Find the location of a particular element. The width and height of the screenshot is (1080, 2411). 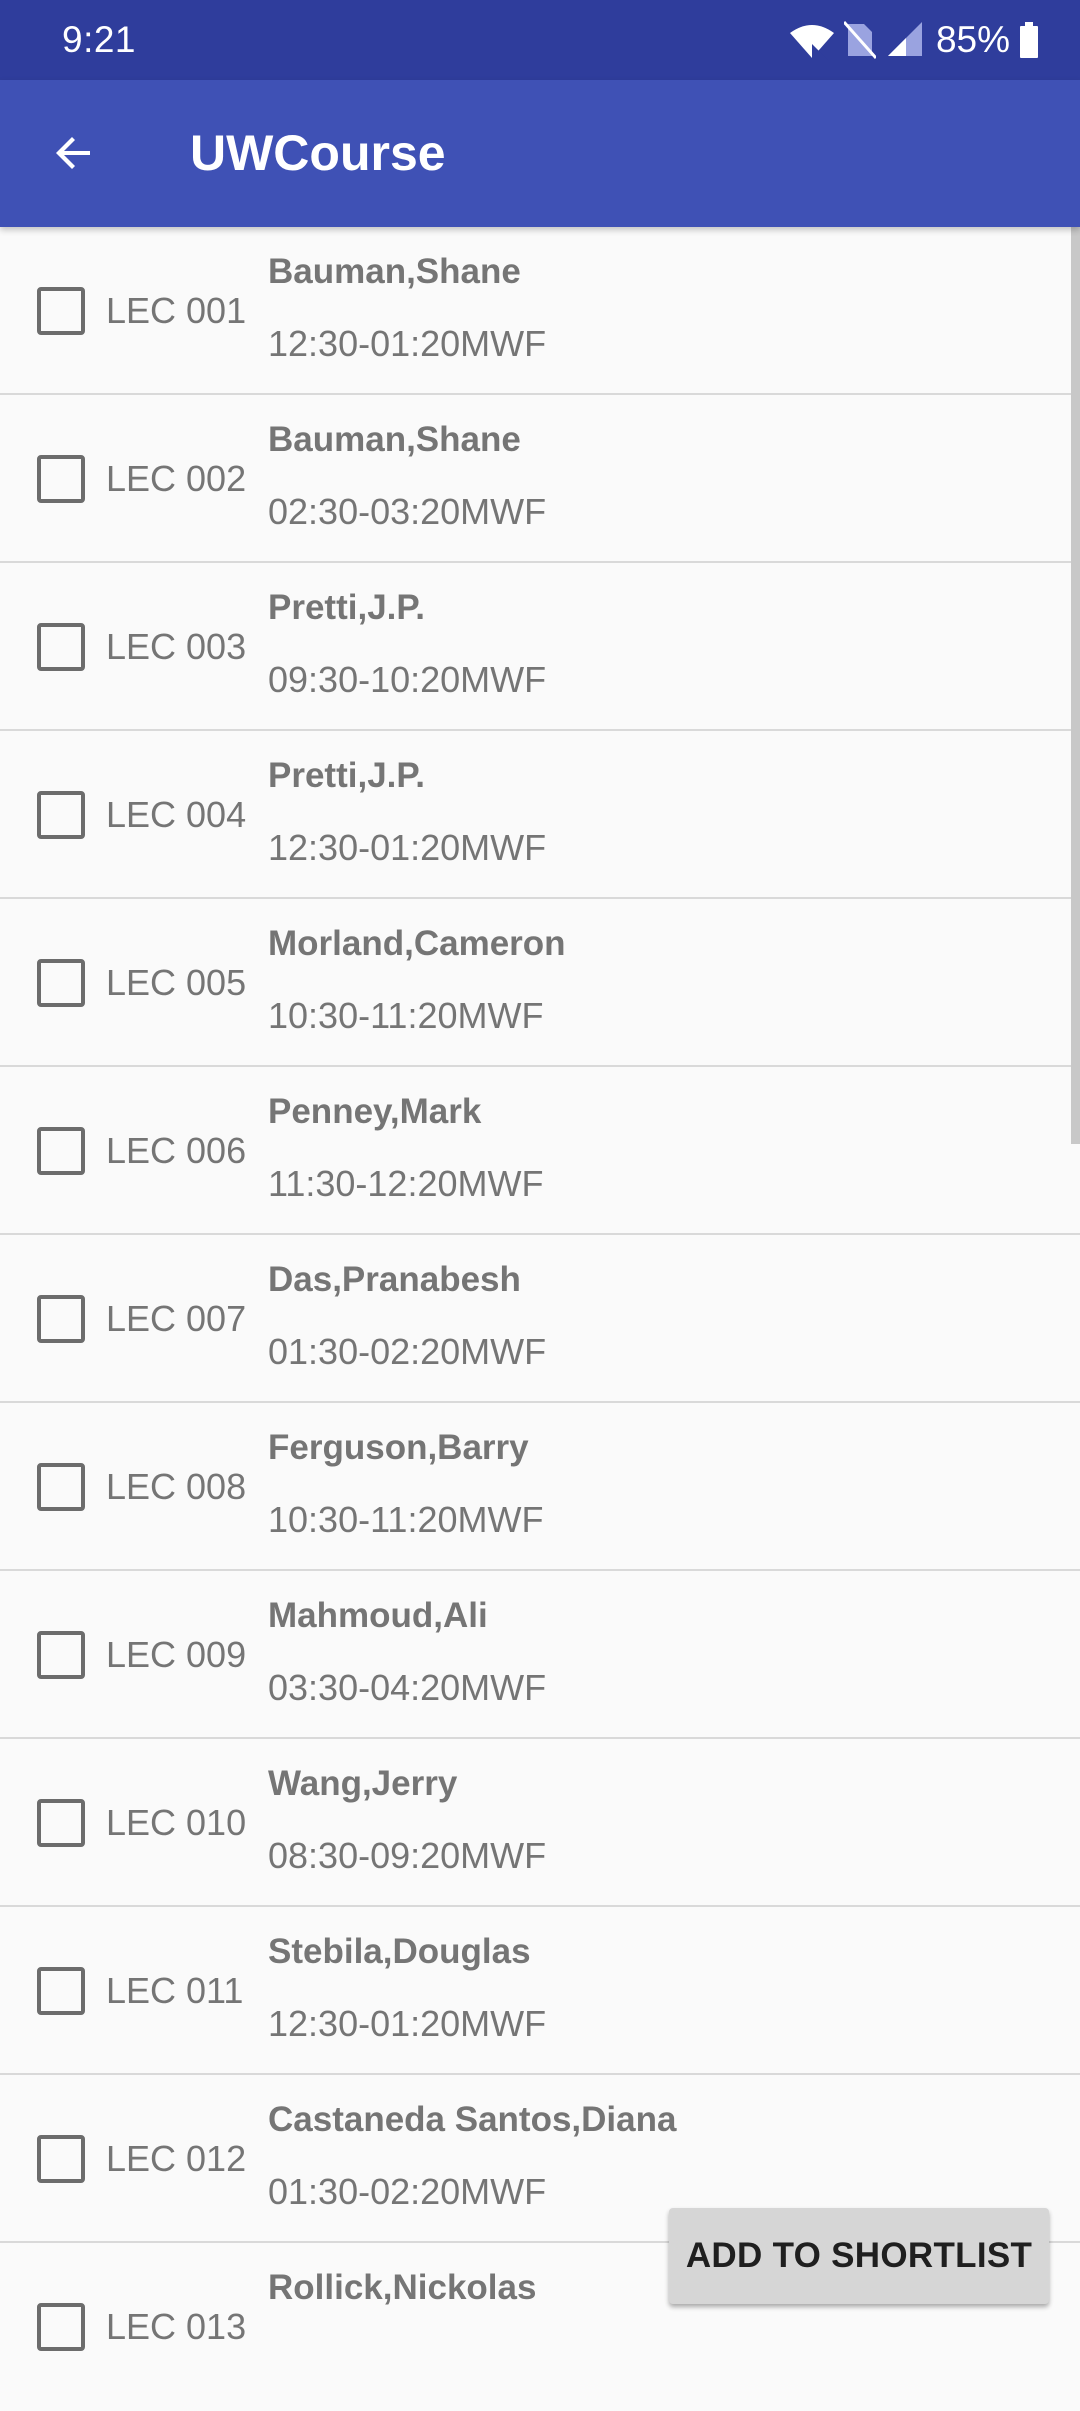

section-code: LEC 011 is located at coordinates (175, 1990).